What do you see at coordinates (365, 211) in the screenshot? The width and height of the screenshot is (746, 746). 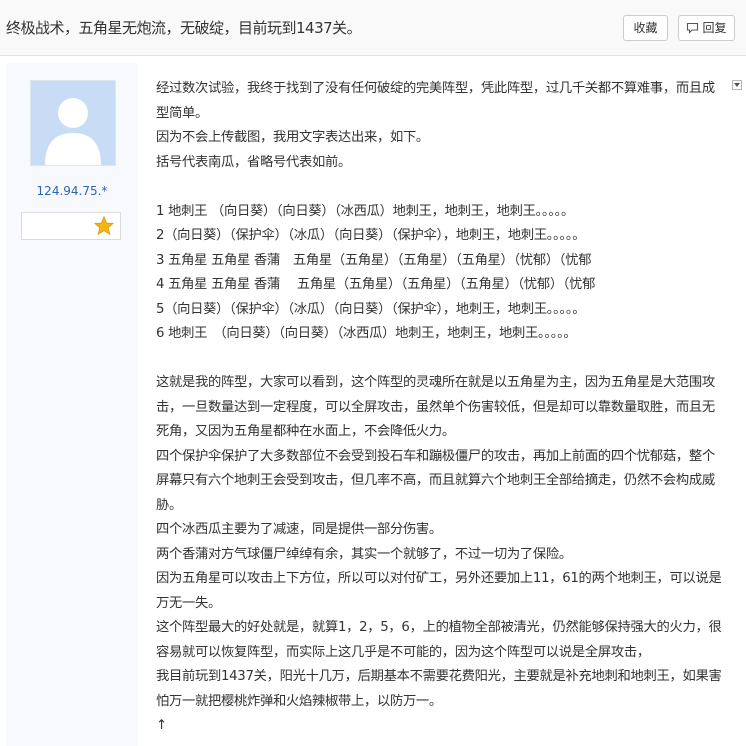 I see `formation-row: 1 地刺王 （向日葵）（向日葵）（冰西瓜）地刺王，地刺王，地刺王。。。。。` at bounding box center [365, 211].